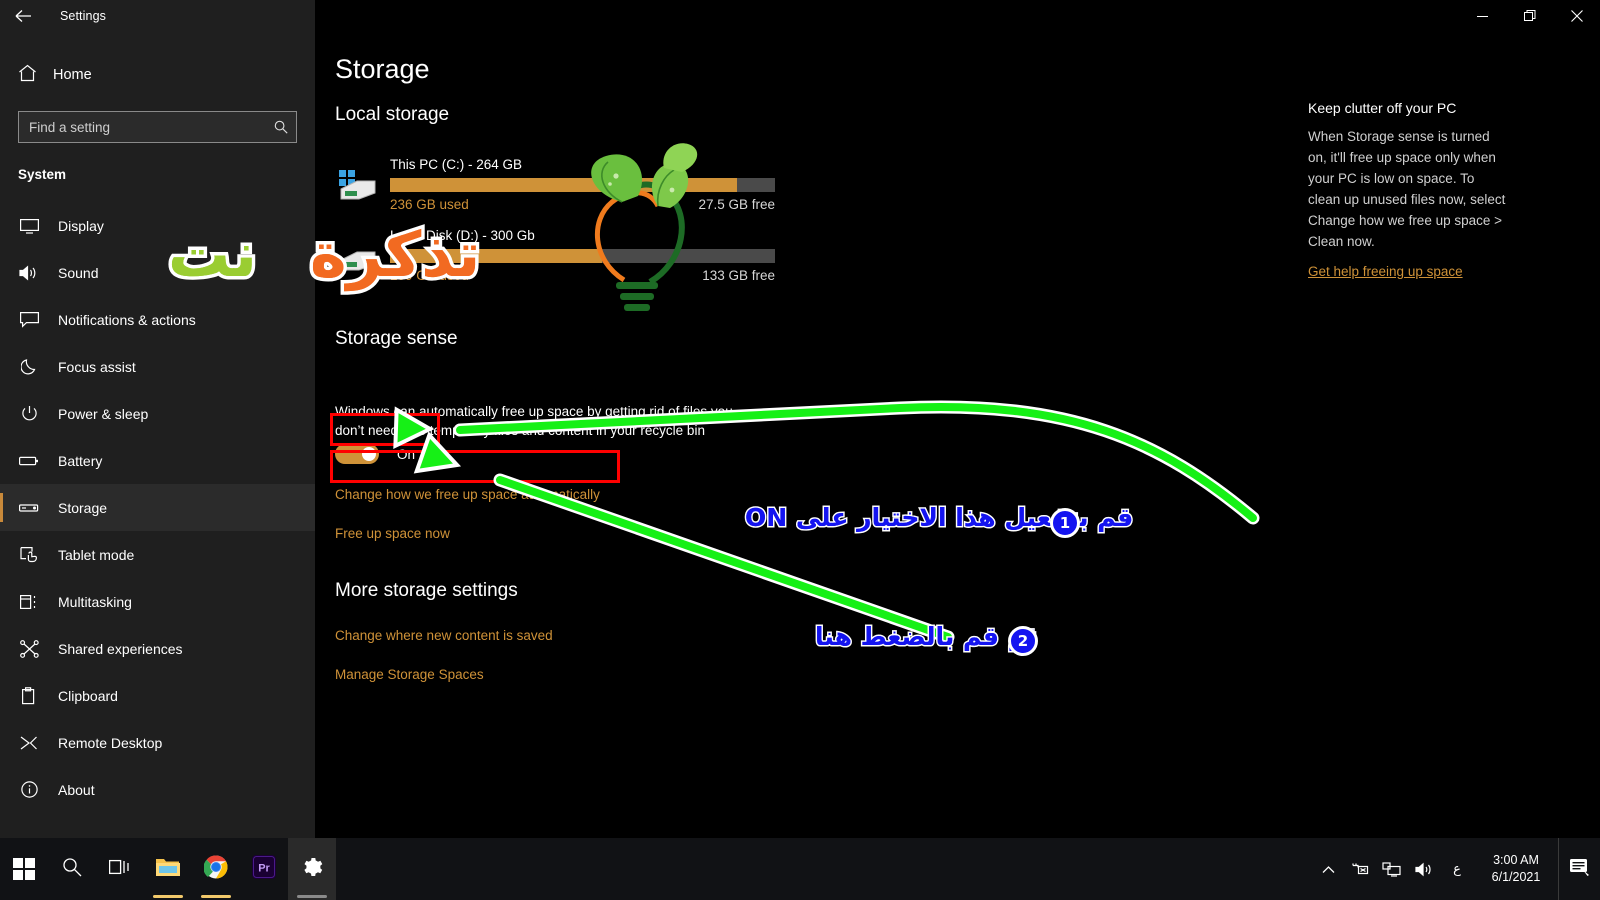 The width and height of the screenshot is (1600, 900). What do you see at coordinates (29, 743) in the screenshot?
I see `remote-desktop-icon` at bounding box center [29, 743].